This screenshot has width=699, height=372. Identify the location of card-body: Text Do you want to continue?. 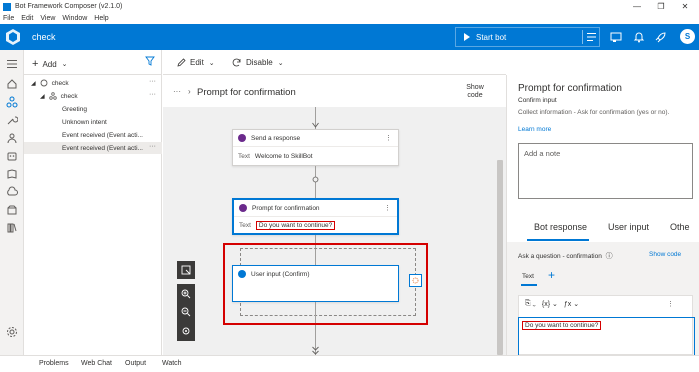
(315, 224).